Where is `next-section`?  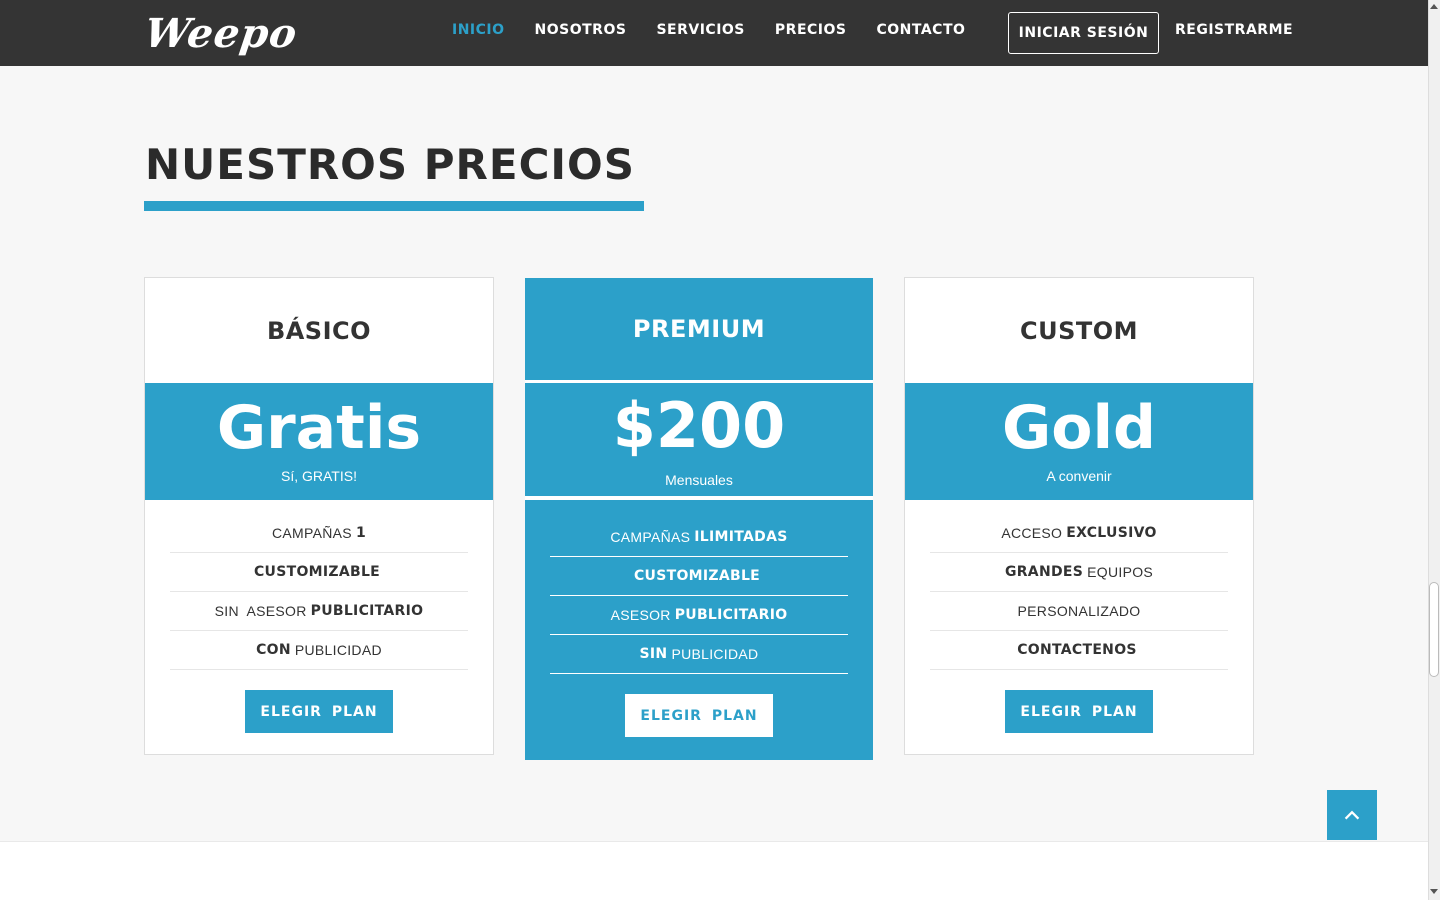
next-section is located at coordinates (714, 870).